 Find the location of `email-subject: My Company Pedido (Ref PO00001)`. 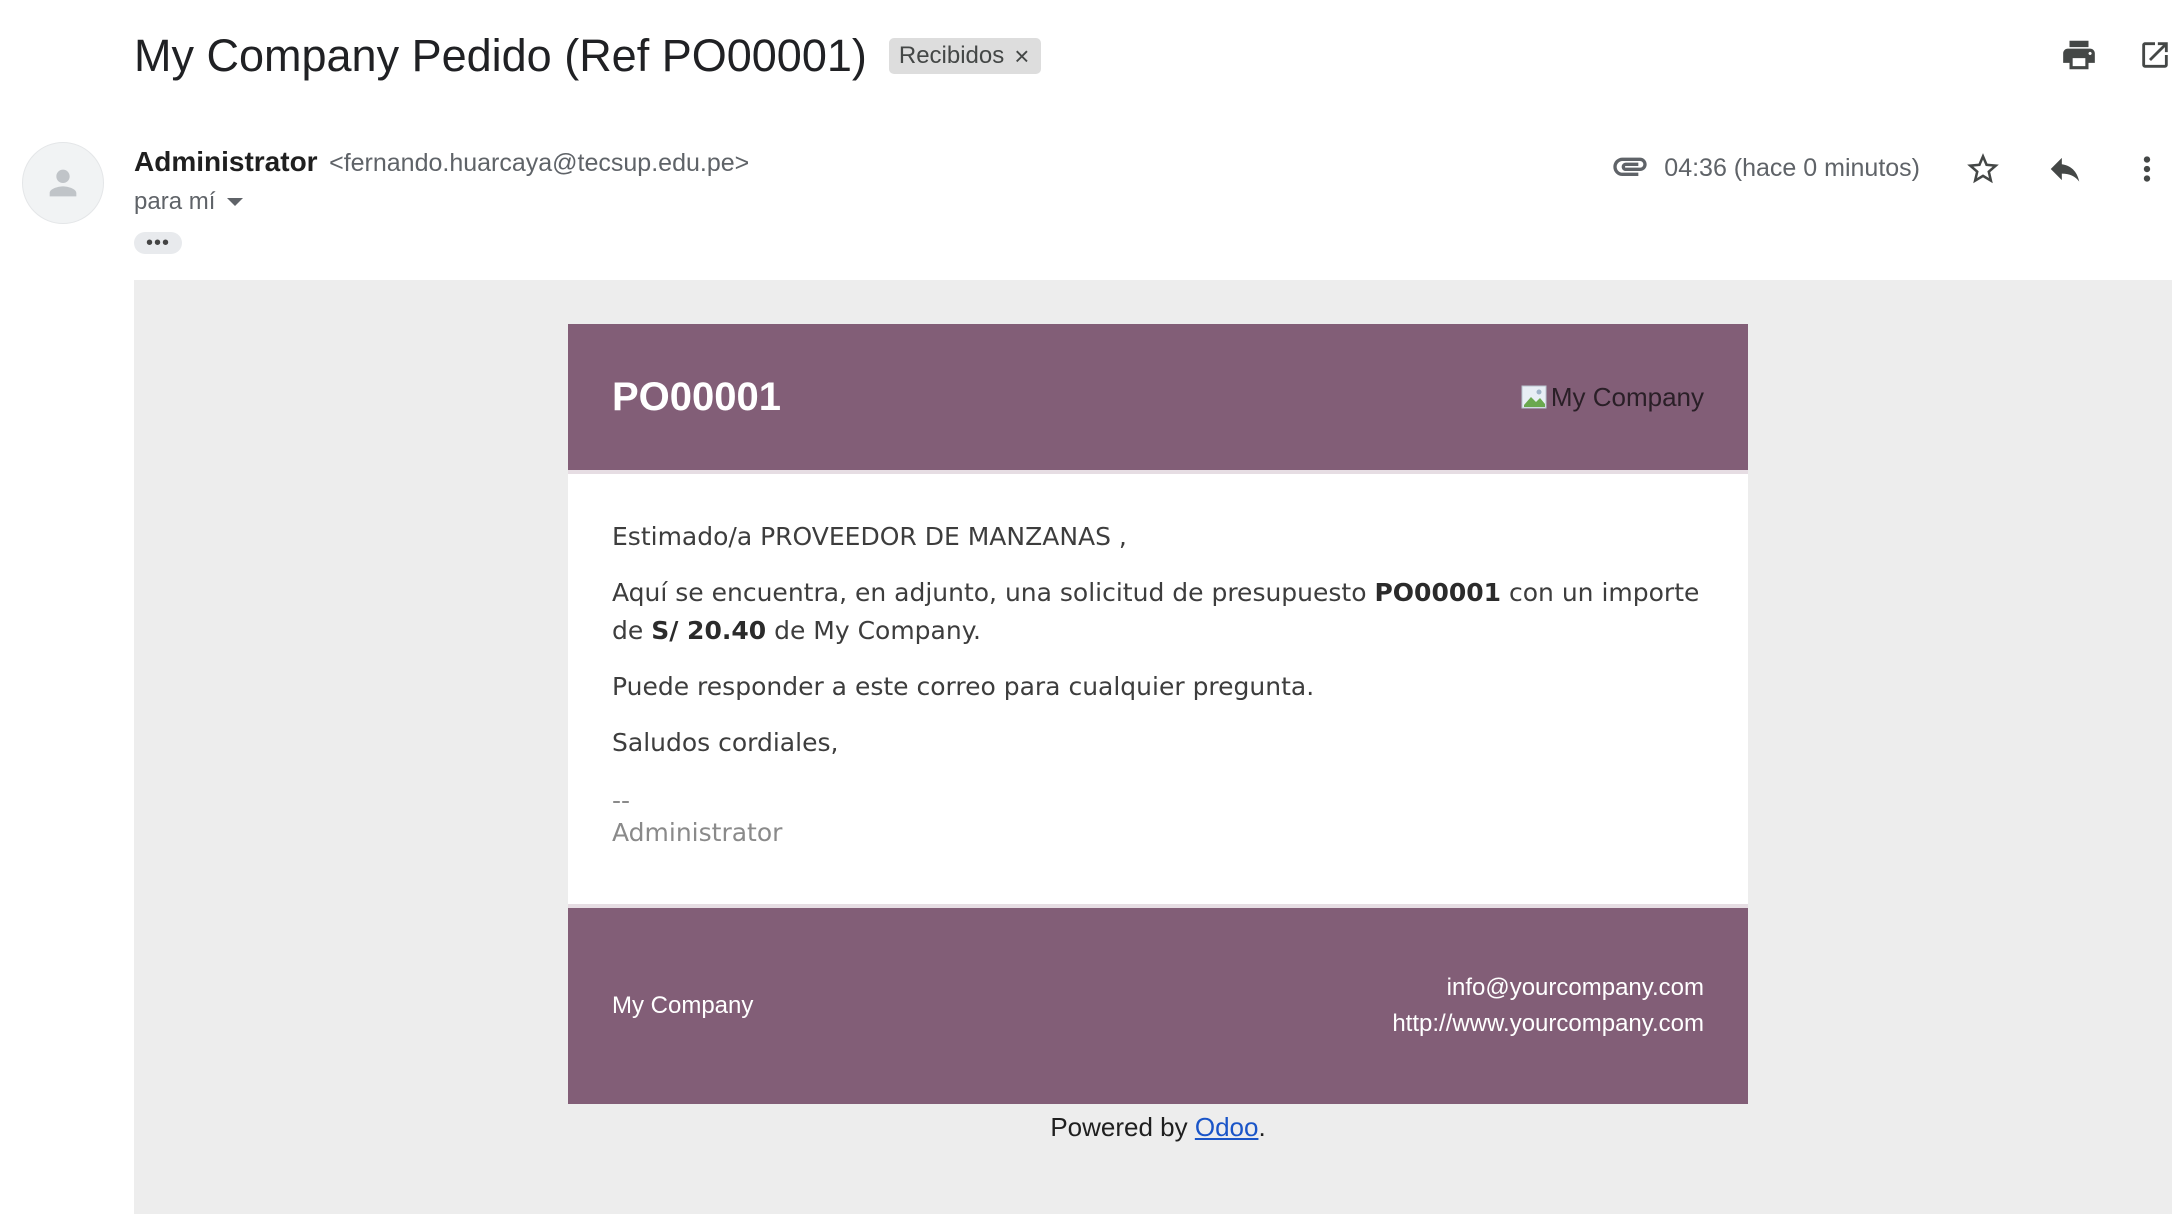

email-subject: My Company Pedido (Ref PO00001) is located at coordinates (500, 55).